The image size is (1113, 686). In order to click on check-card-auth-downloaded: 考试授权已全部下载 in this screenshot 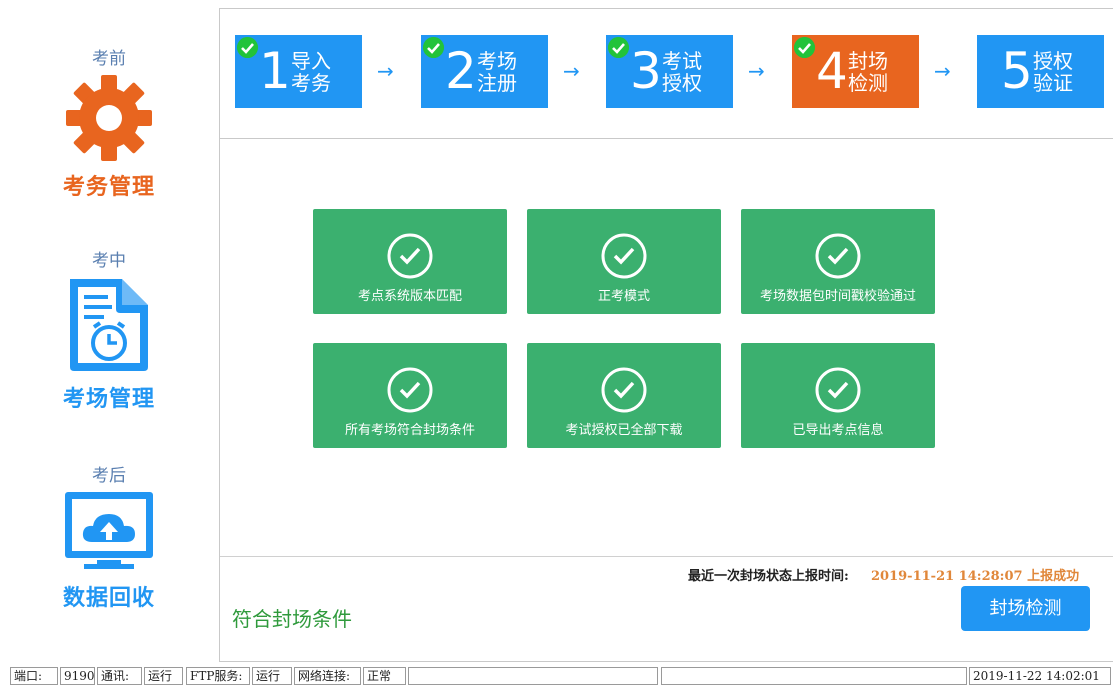, I will do `click(624, 395)`.